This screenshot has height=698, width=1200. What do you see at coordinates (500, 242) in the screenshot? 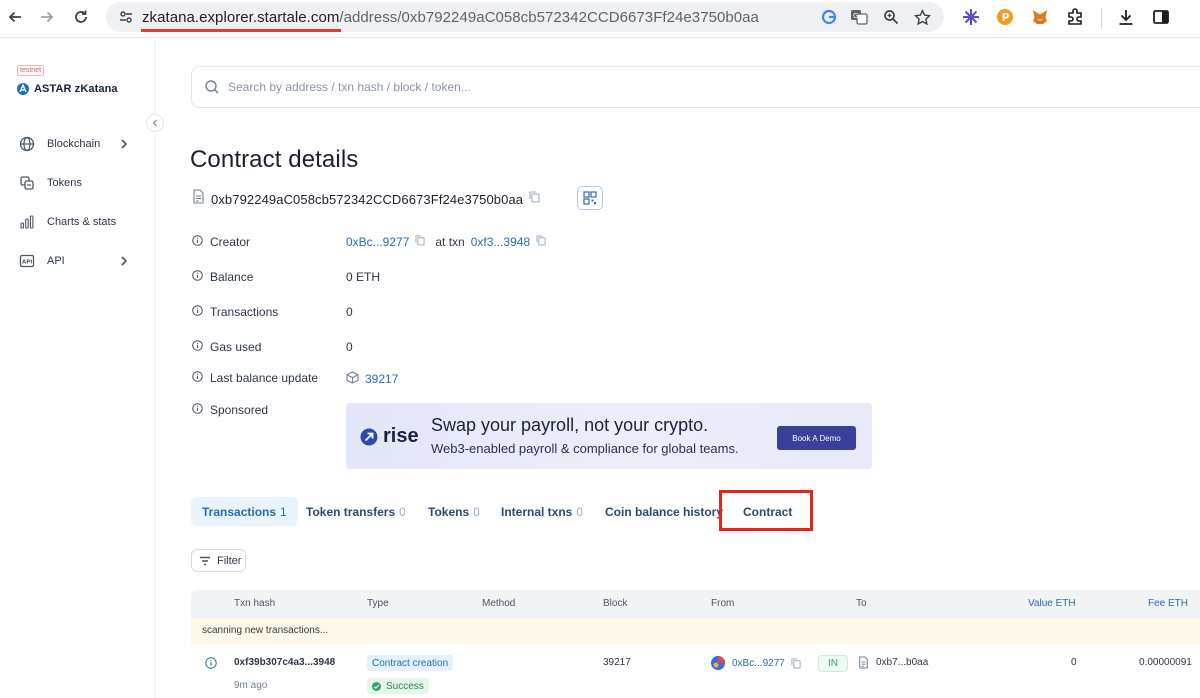
I see `creator-txn-link: 0xf3...3948` at bounding box center [500, 242].